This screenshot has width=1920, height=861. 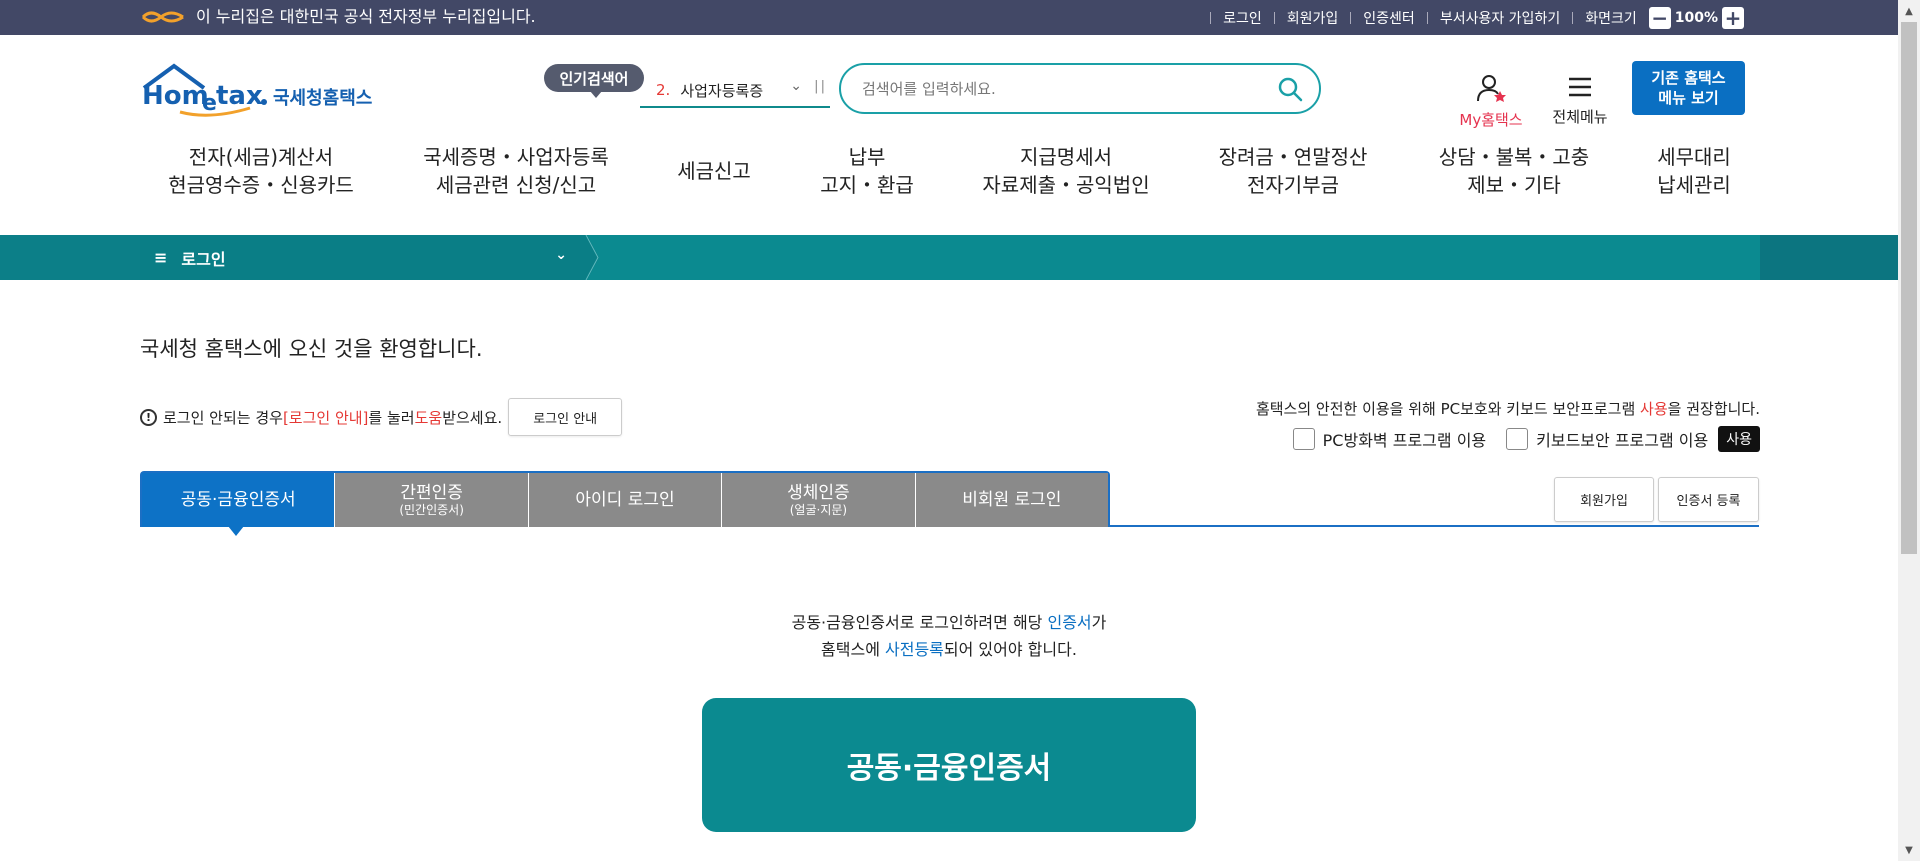 I want to click on tab-biometric: 생체인증 (얼굴·지문), so click(x=818, y=500).